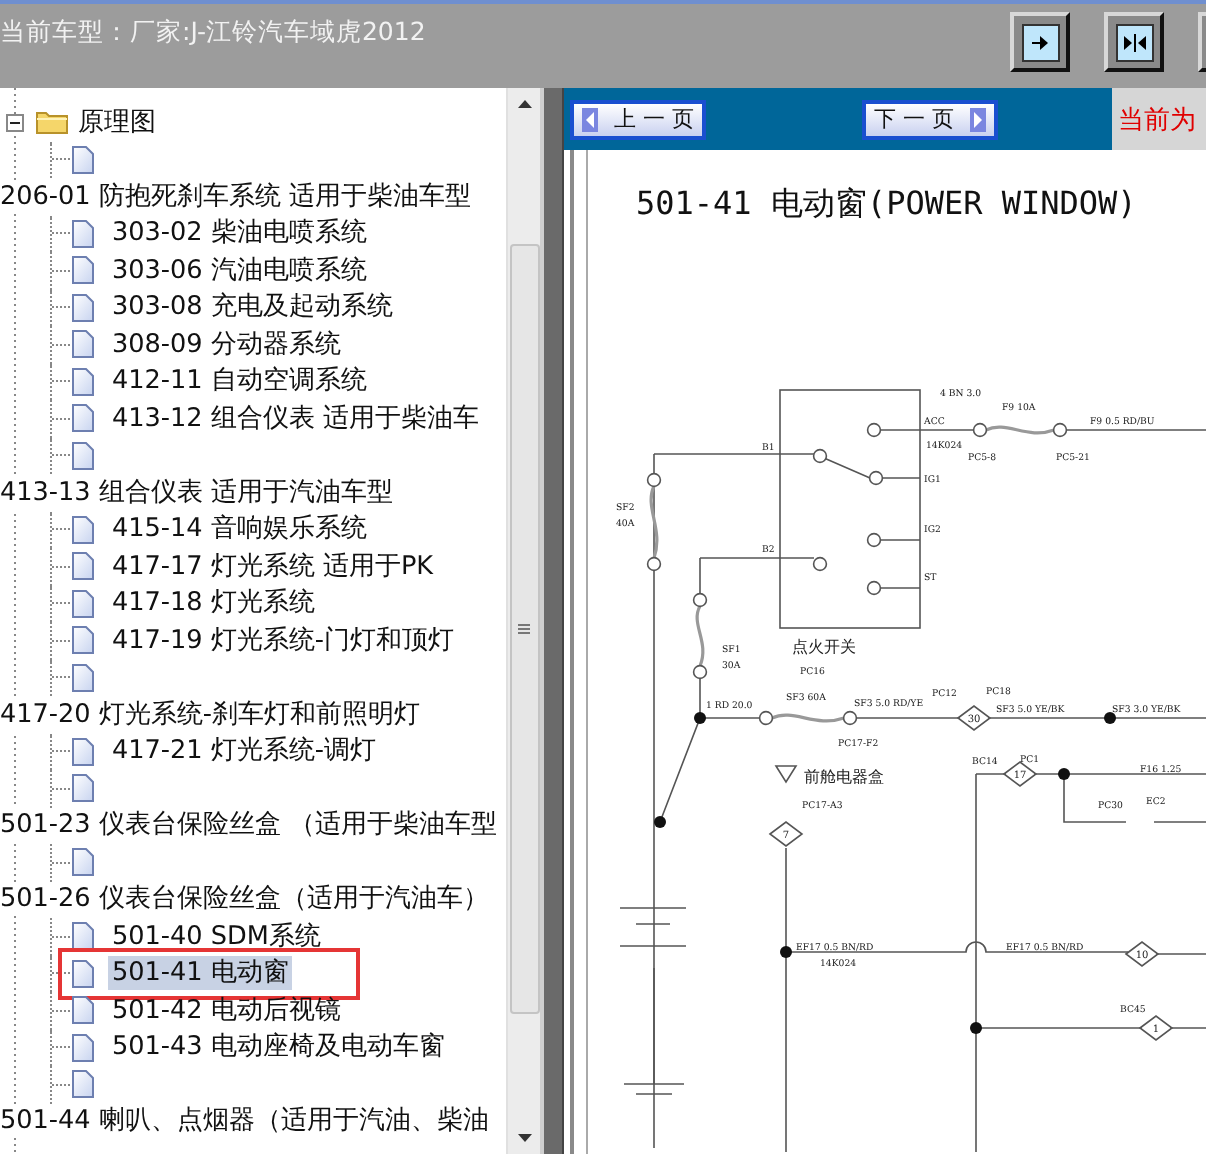 The height and width of the screenshot is (1154, 1206). What do you see at coordinates (239, 270) in the screenshot?
I see `tree-item: 303-06 汽油电喷系统` at bounding box center [239, 270].